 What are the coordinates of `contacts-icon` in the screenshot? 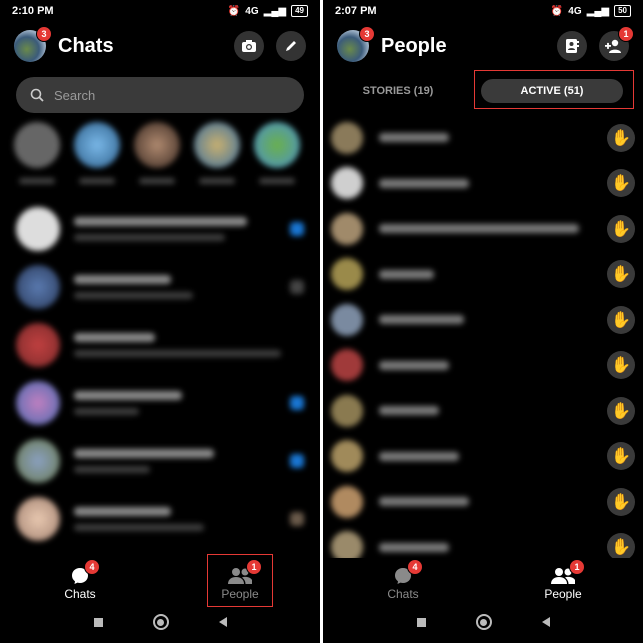 It's located at (572, 46).